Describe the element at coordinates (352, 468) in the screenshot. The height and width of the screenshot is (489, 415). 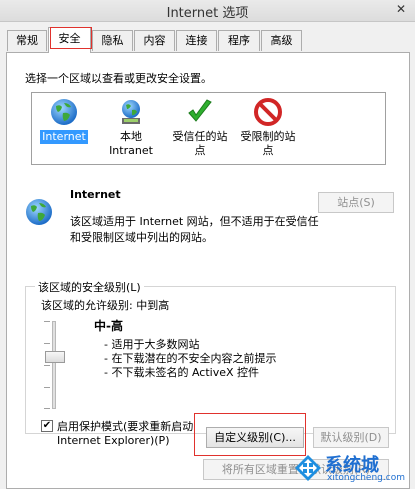
I see `site-watermark: 系统城 xitongcheng.com` at that location.